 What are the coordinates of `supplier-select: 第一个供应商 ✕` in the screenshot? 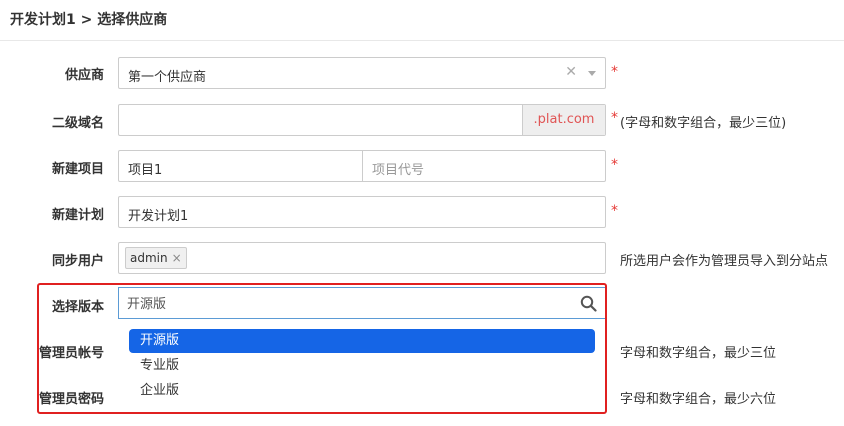 It's located at (362, 73).